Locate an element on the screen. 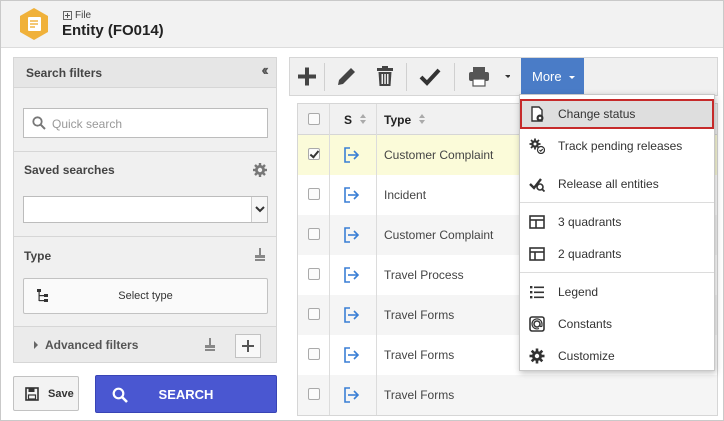  menu-item-label: Track pending releases is located at coordinates (620, 146).